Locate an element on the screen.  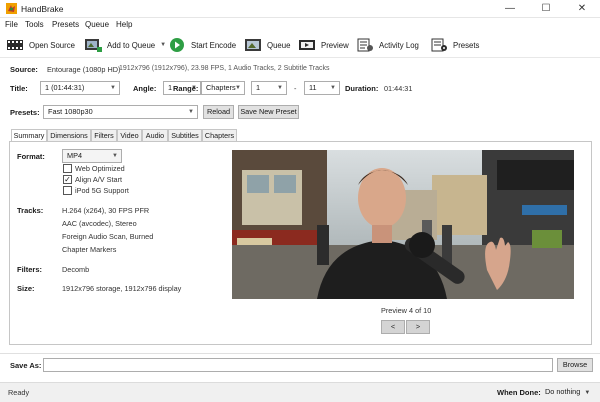
tab-filters: Filters is located at coordinates (104, 135).